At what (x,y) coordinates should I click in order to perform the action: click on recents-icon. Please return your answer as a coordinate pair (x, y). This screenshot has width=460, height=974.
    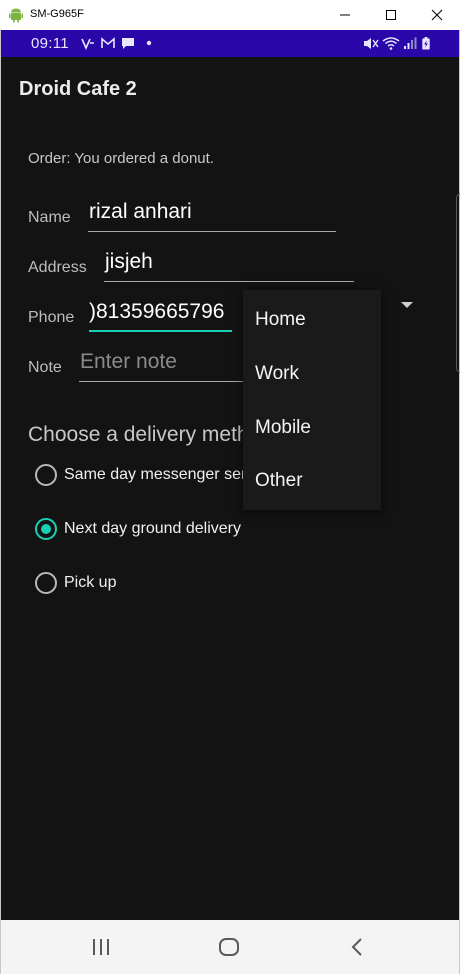
    Looking at the image, I should click on (101, 947).